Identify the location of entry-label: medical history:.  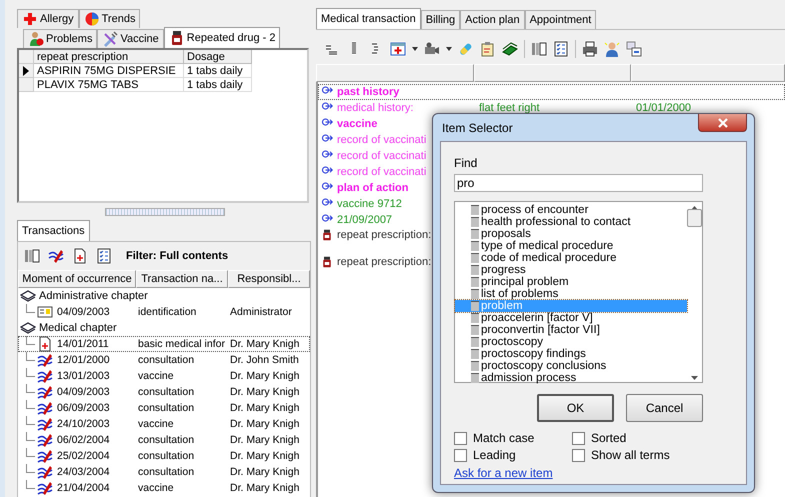
(375, 108).